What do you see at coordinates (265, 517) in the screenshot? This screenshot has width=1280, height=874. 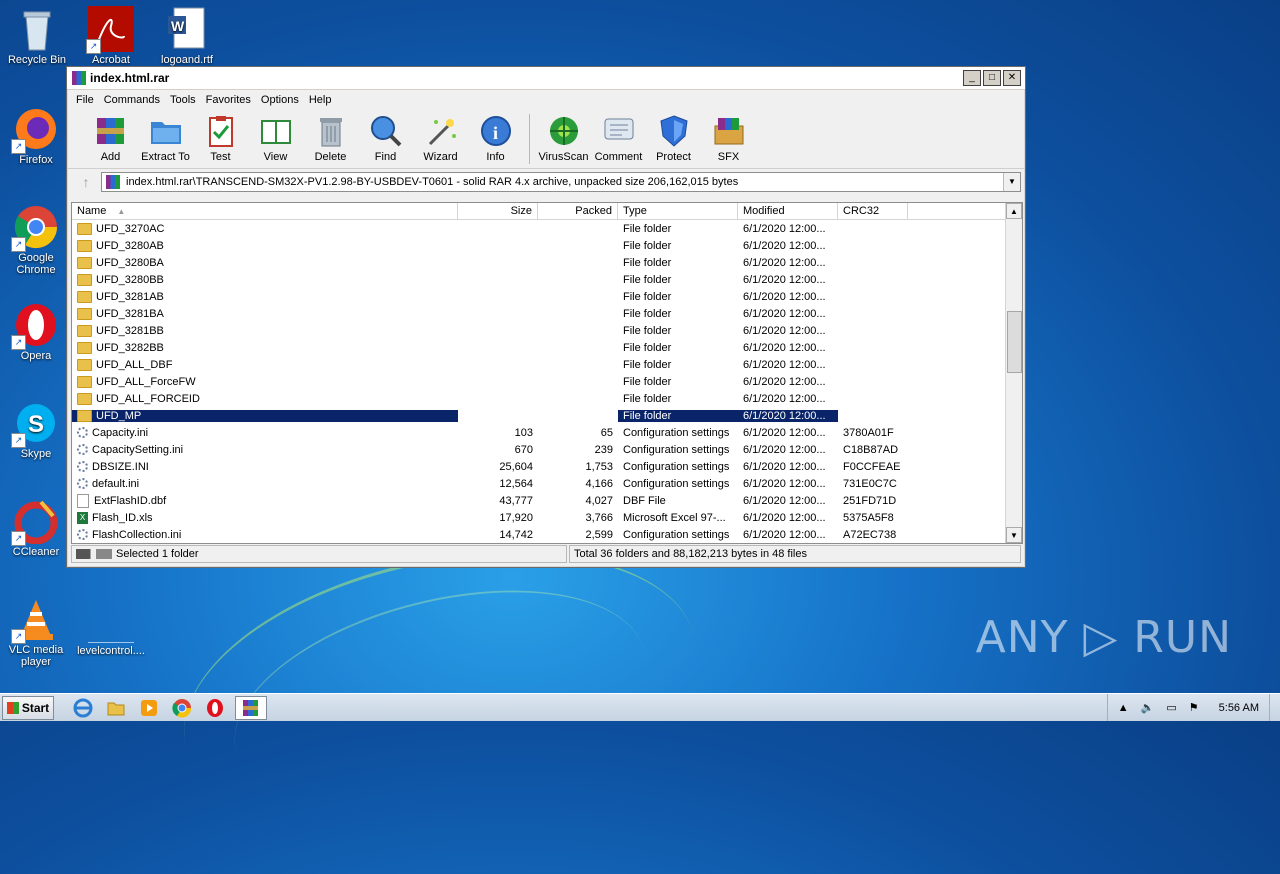 I see `file-name-cell: X Flash_ID.xls` at bounding box center [265, 517].